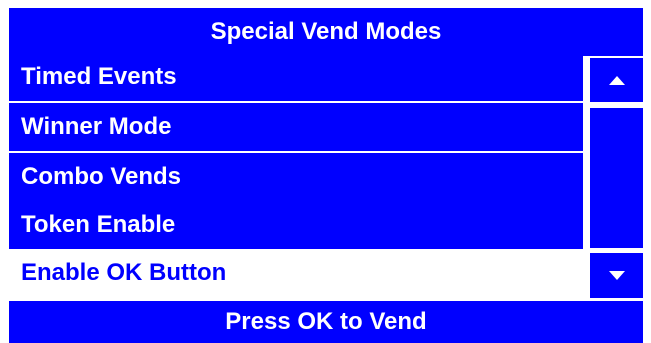 The width and height of the screenshot is (651, 343). What do you see at coordinates (99, 76) in the screenshot?
I see `menu-item-label: Timed Events` at bounding box center [99, 76].